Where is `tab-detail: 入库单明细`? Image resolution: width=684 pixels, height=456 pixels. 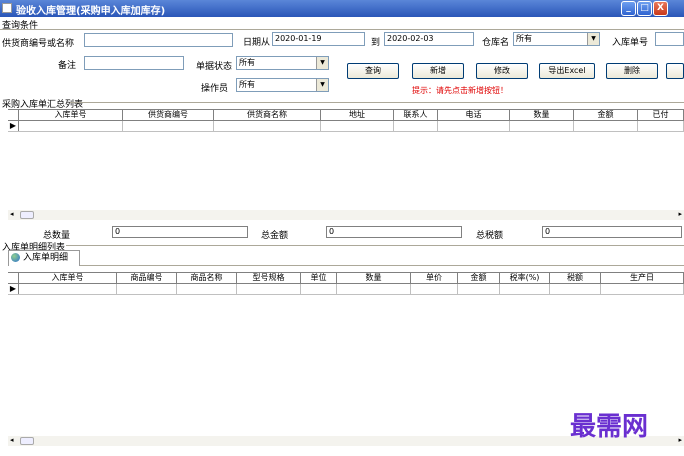 tab-detail: 入库单明细 is located at coordinates (44, 258).